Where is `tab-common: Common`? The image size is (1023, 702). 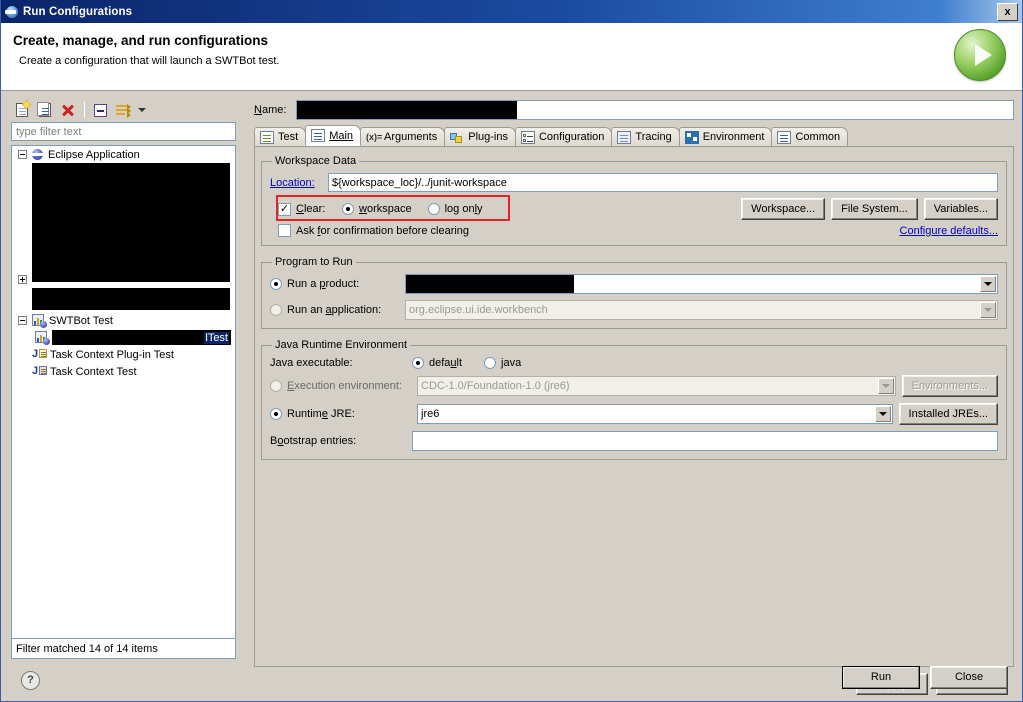 tab-common: Common is located at coordinates (810, 136).